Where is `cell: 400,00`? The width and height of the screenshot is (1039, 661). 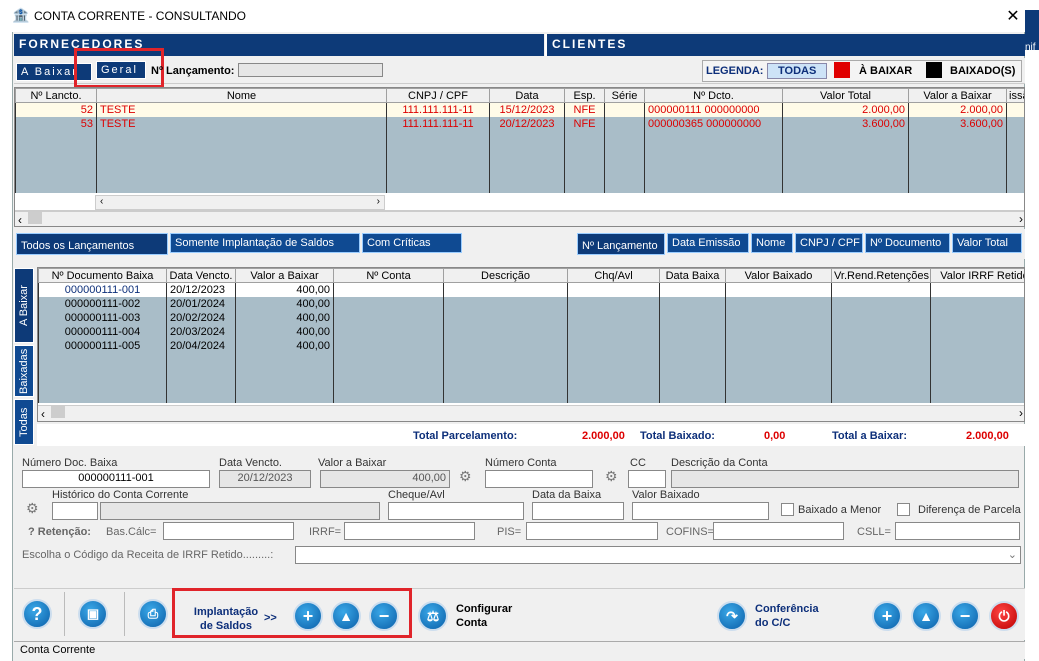 cell: 400,00 is located at coordinates (284, 289).